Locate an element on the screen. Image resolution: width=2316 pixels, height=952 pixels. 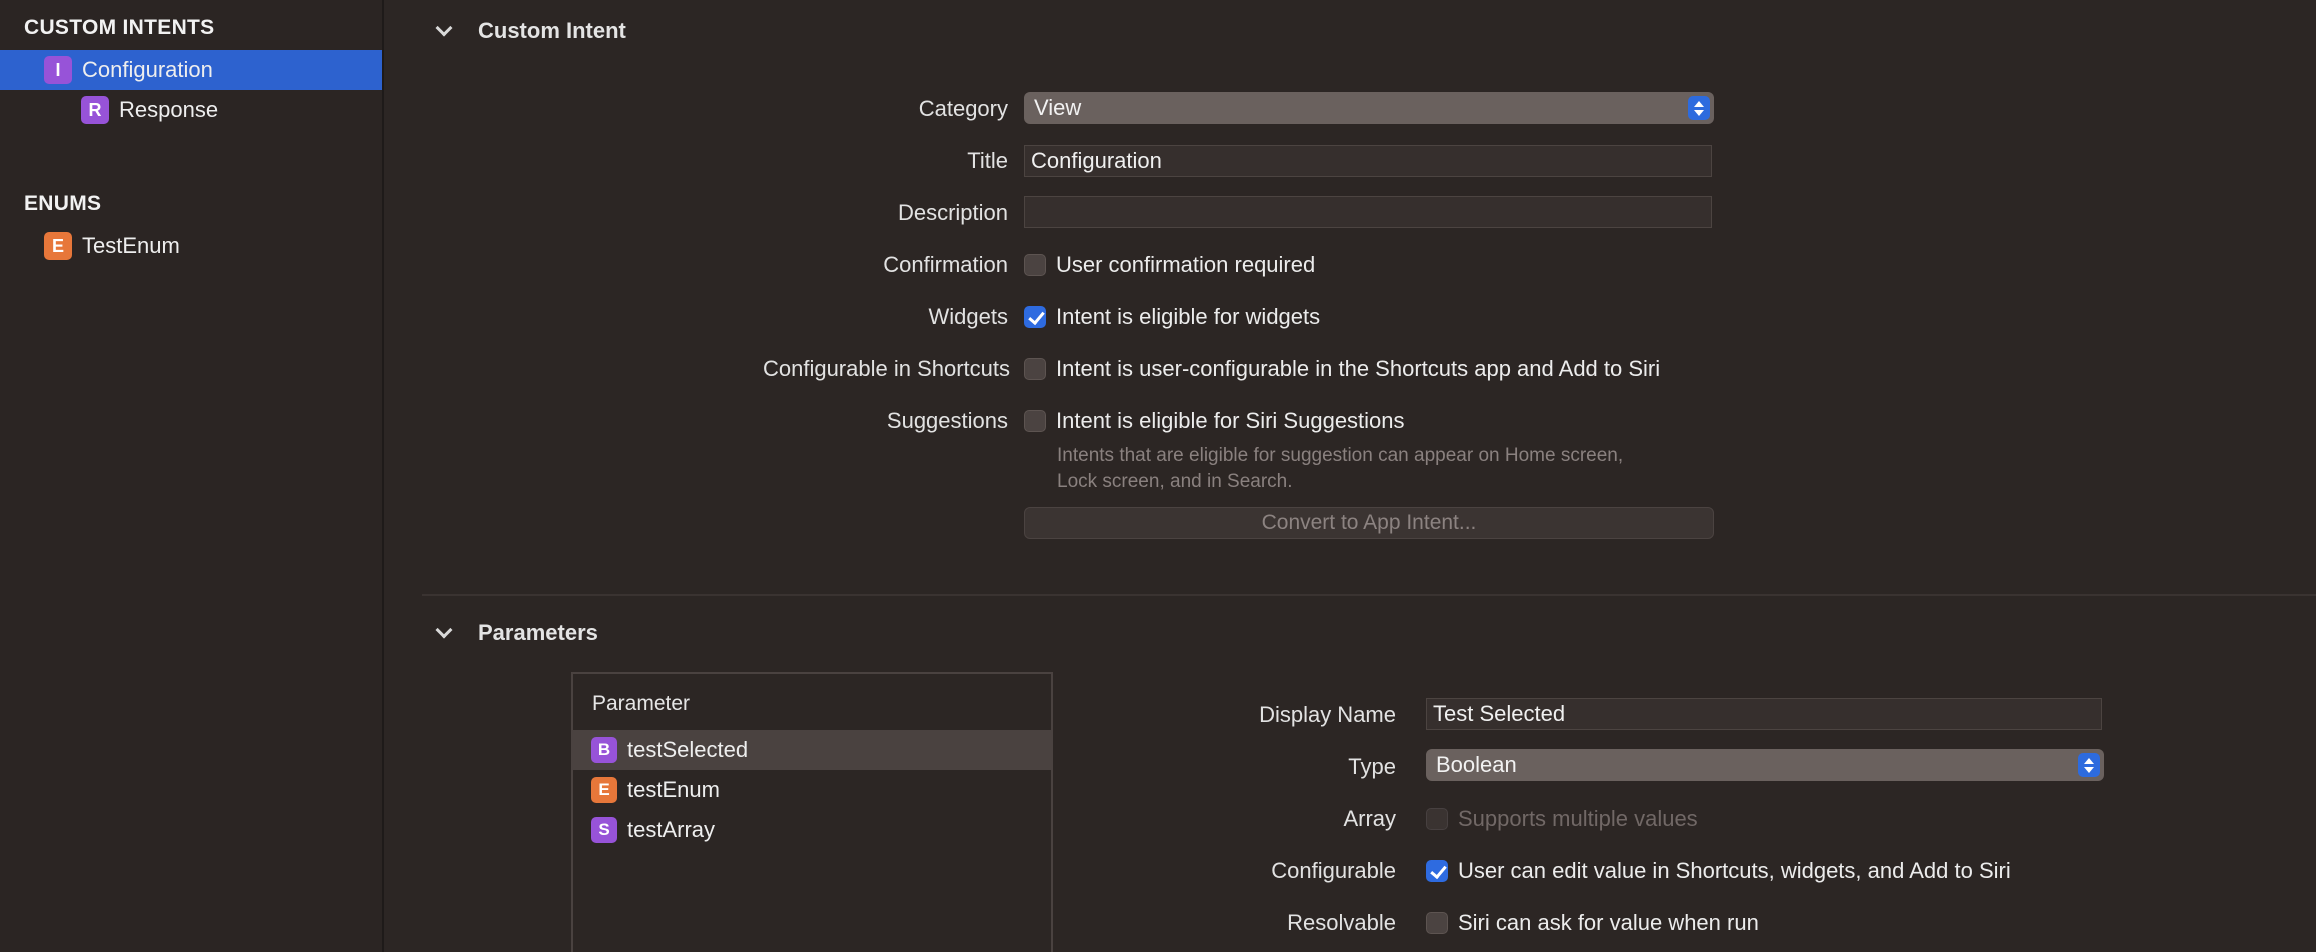
suggestions-label: Suggestions is located at coordinates (947, 420).